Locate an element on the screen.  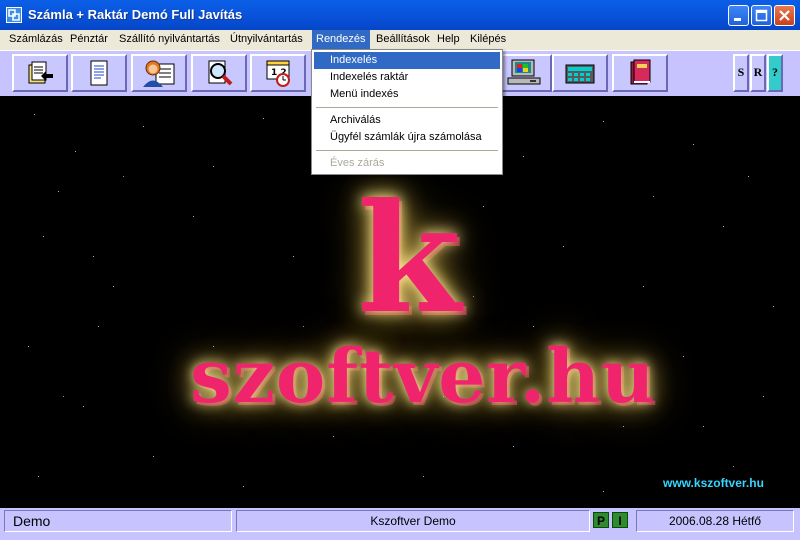
menu-utnyilvantartas: Útnyilvántartás is located at coordinates (266, 40).